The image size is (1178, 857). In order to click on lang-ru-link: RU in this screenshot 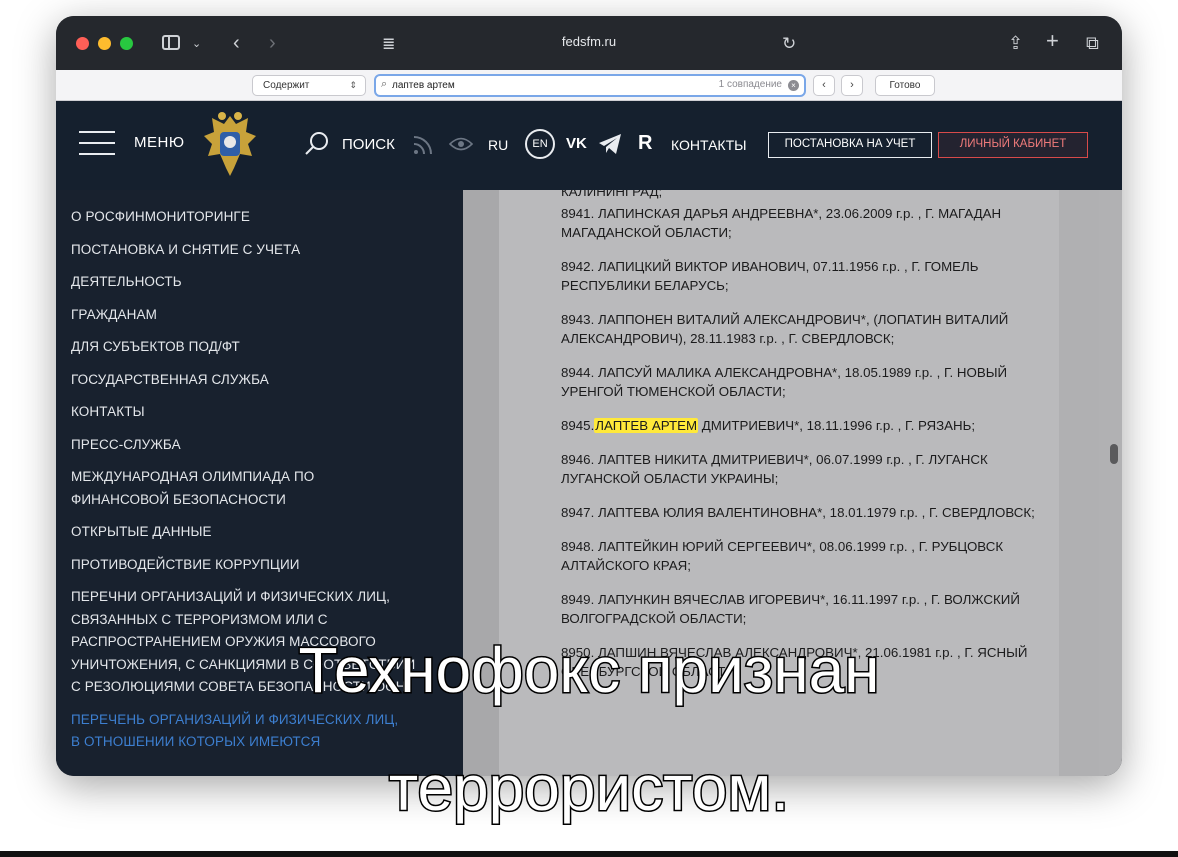, I will do `click(498, 145)`.